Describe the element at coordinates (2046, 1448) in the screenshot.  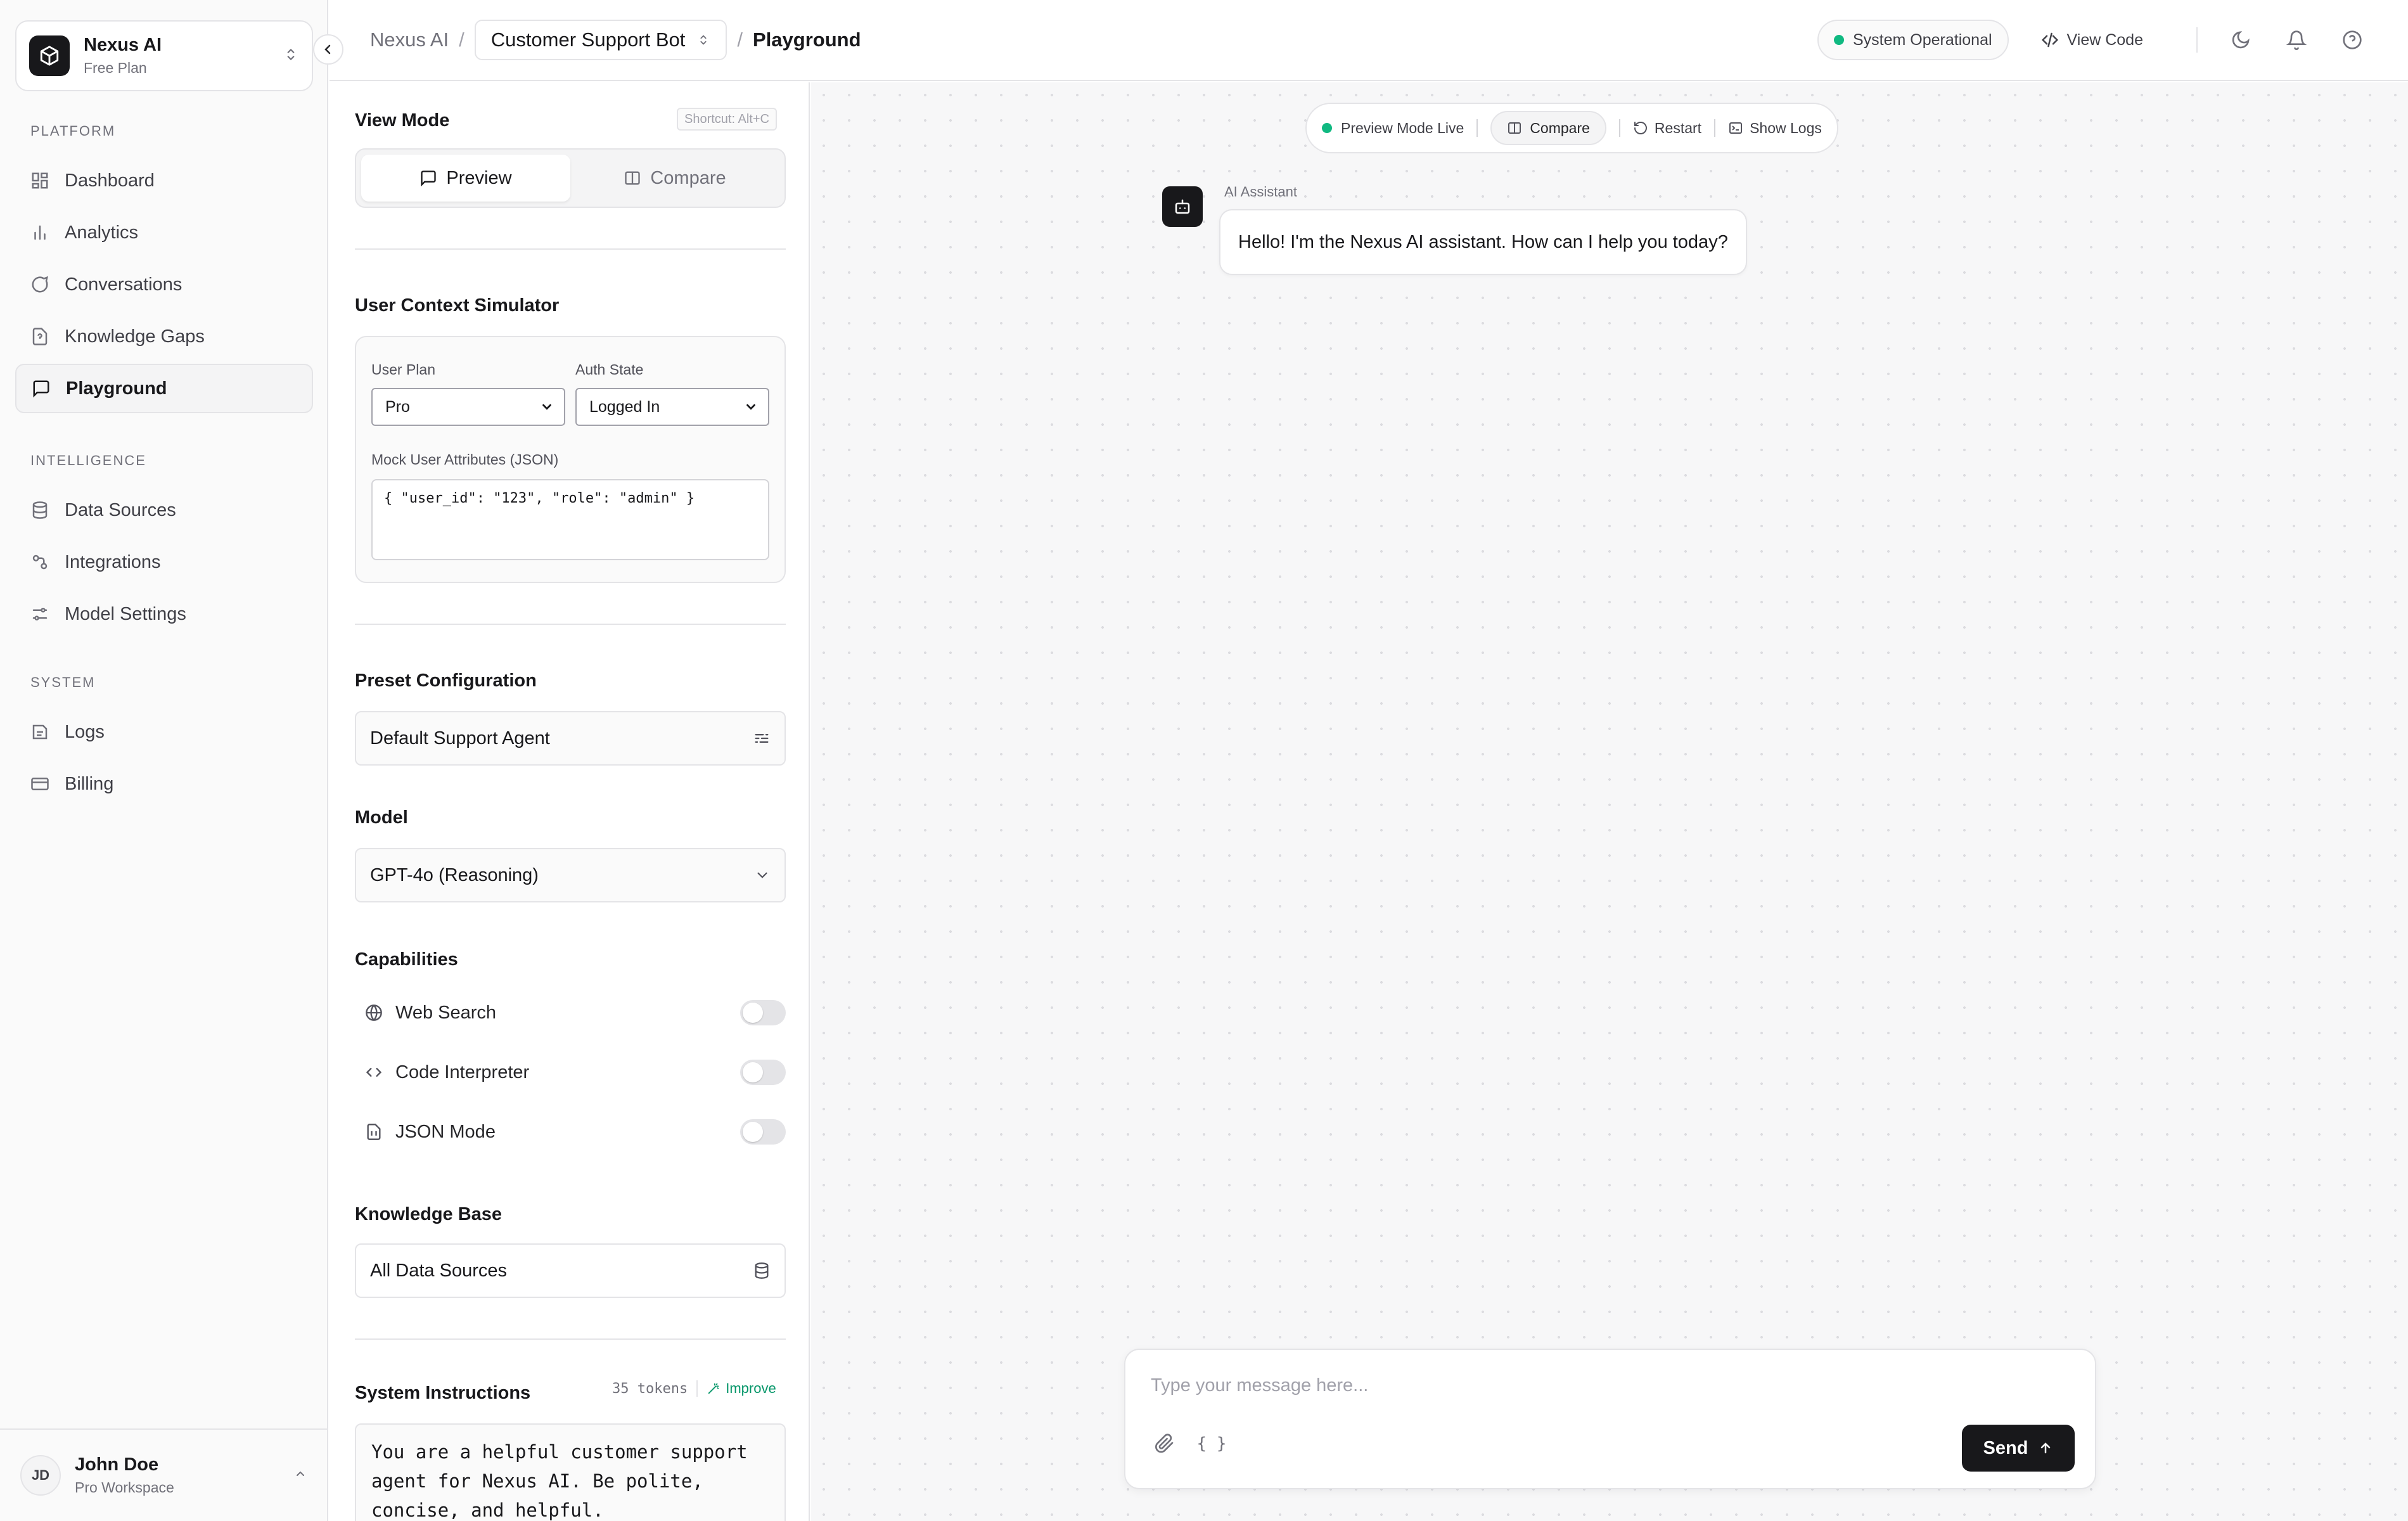
I see `arrow-up-icon` at that location.